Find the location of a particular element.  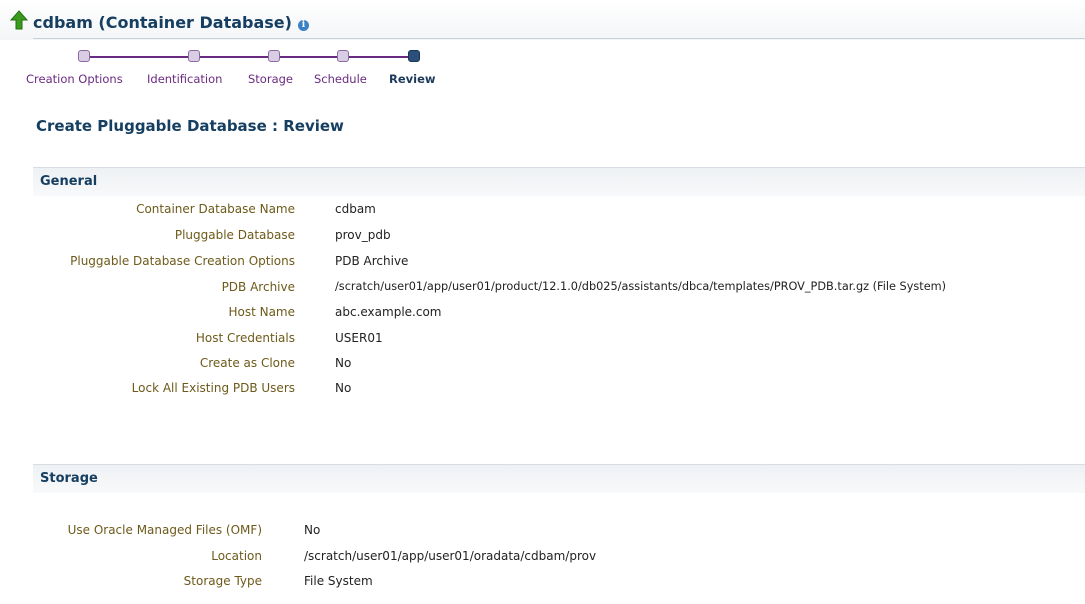

value-host-name: abc.example.com is located at coordinates (388, 312).